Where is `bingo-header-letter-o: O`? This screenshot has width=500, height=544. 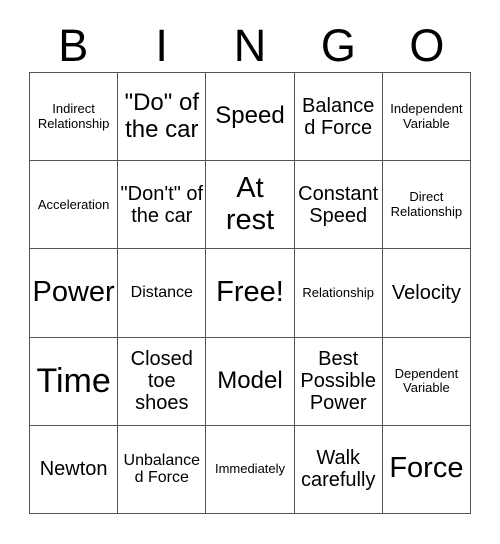
bingo-header-letter-o: O is located at coordinates (427, 45).